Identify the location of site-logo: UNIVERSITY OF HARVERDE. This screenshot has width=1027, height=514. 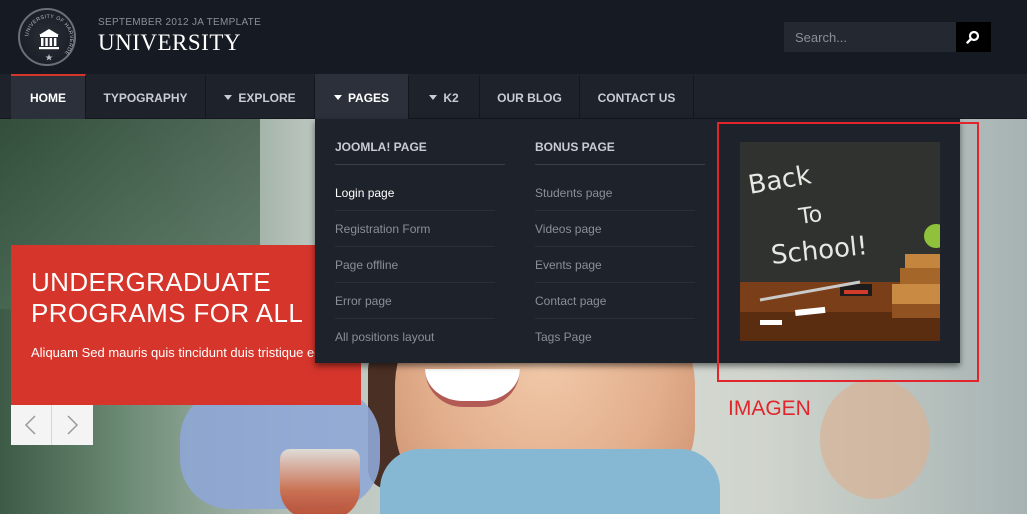
(47, 37).